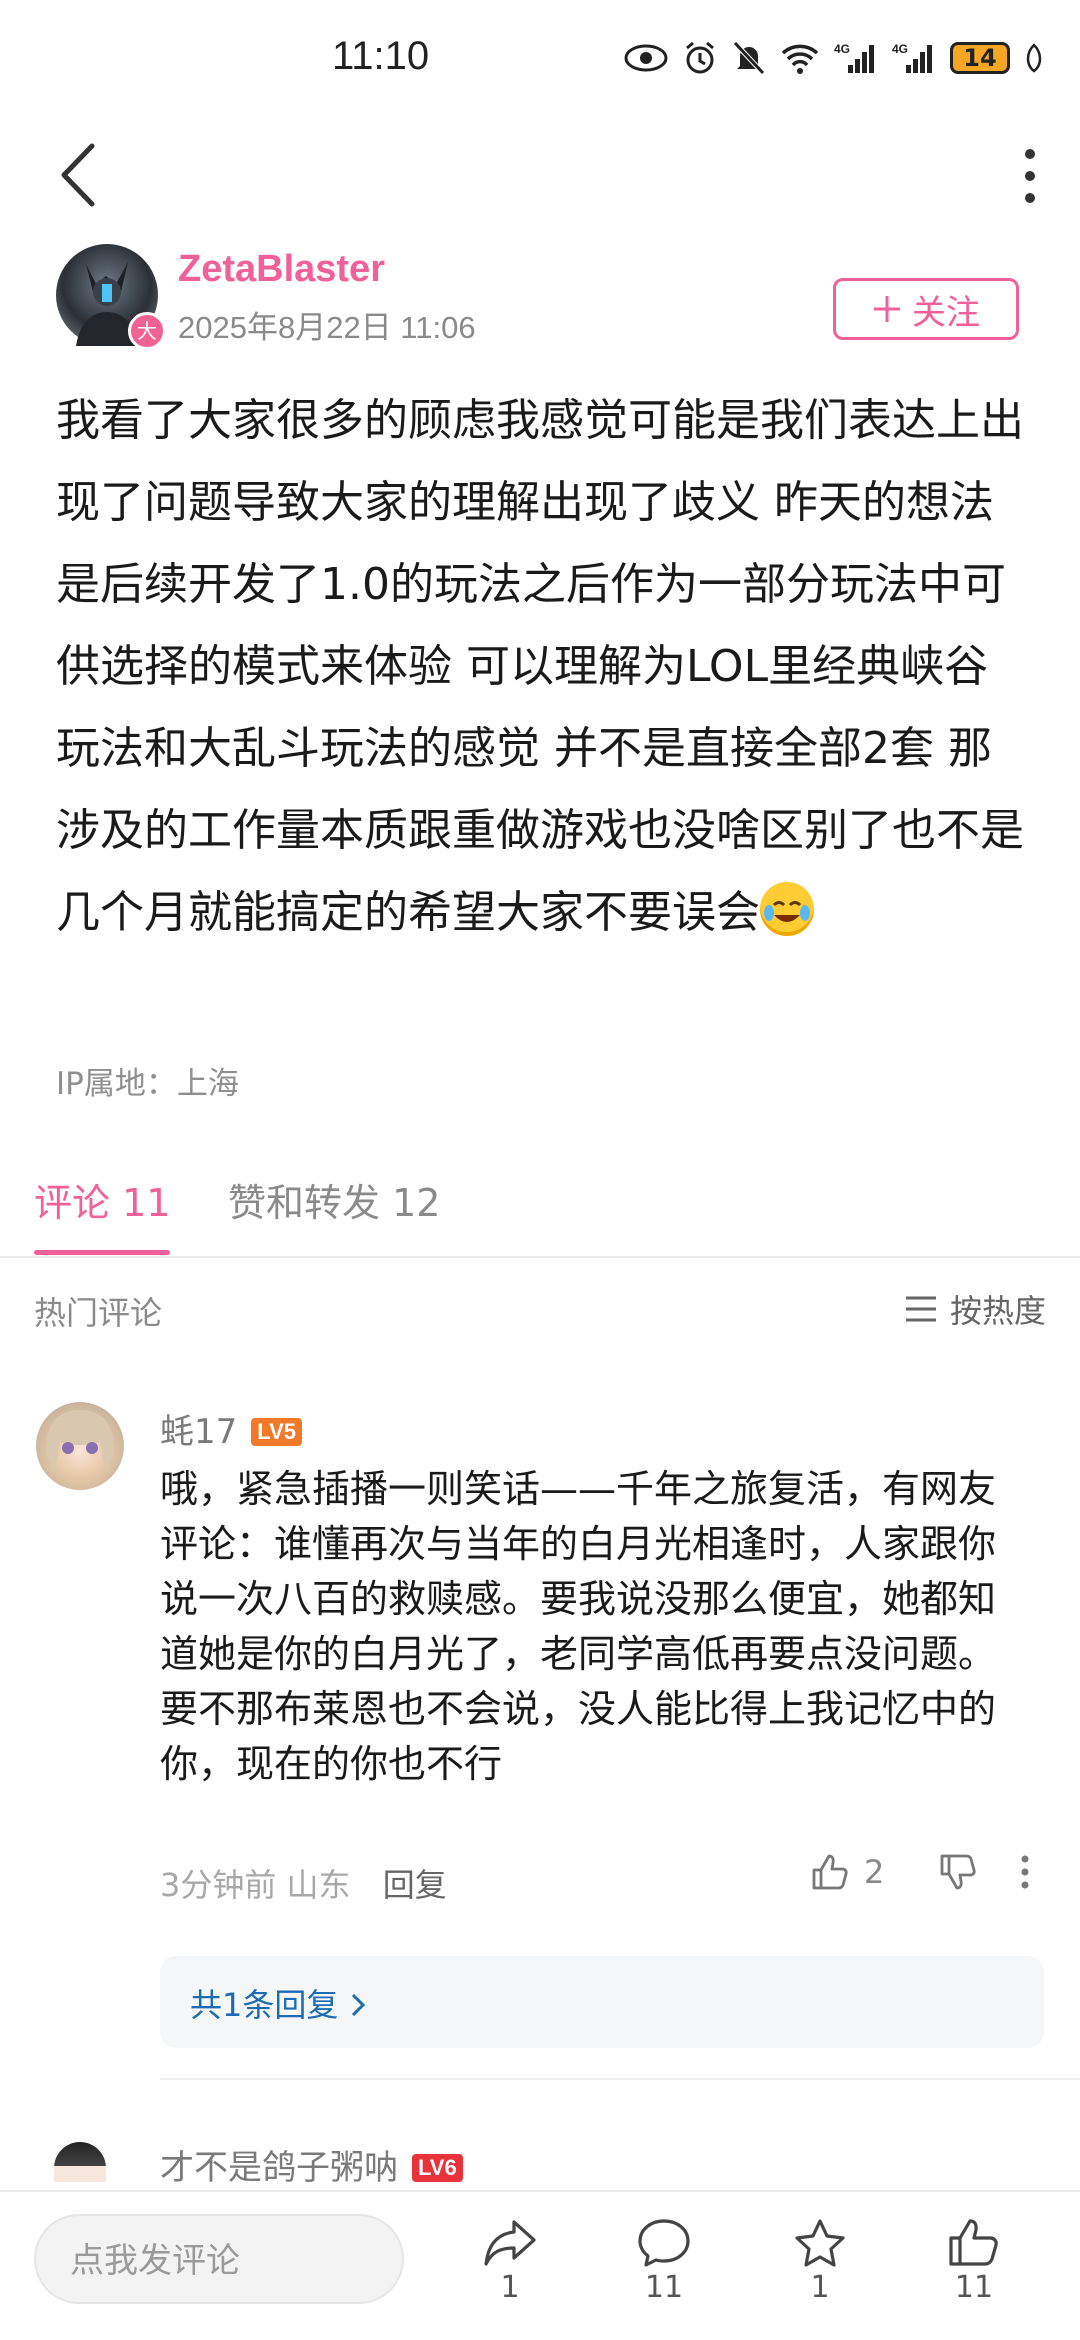 Image resolution: width=1080 pixels, height=2340 pixels. Describe the element at coordinates (327, 327) in the screenshot. I see `post-date: 2025年8月22日 11:06` at that location.